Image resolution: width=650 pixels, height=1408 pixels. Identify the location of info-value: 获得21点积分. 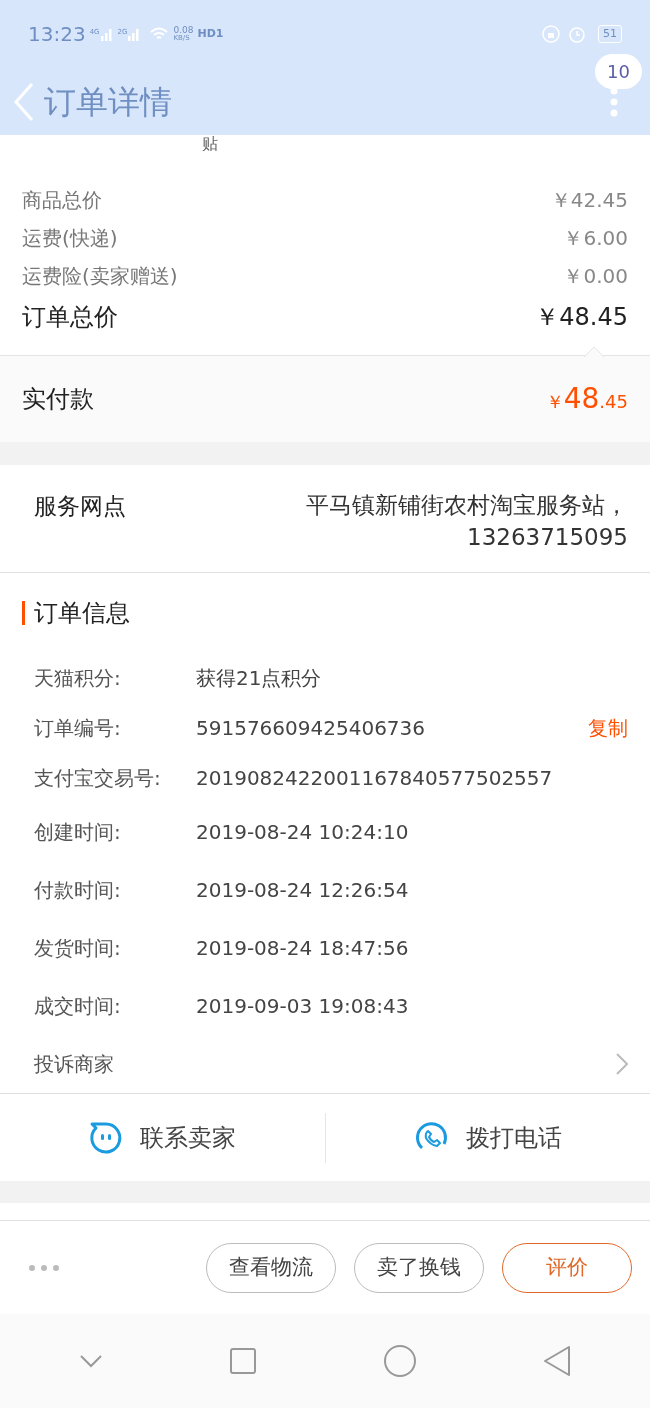
(259, 678).